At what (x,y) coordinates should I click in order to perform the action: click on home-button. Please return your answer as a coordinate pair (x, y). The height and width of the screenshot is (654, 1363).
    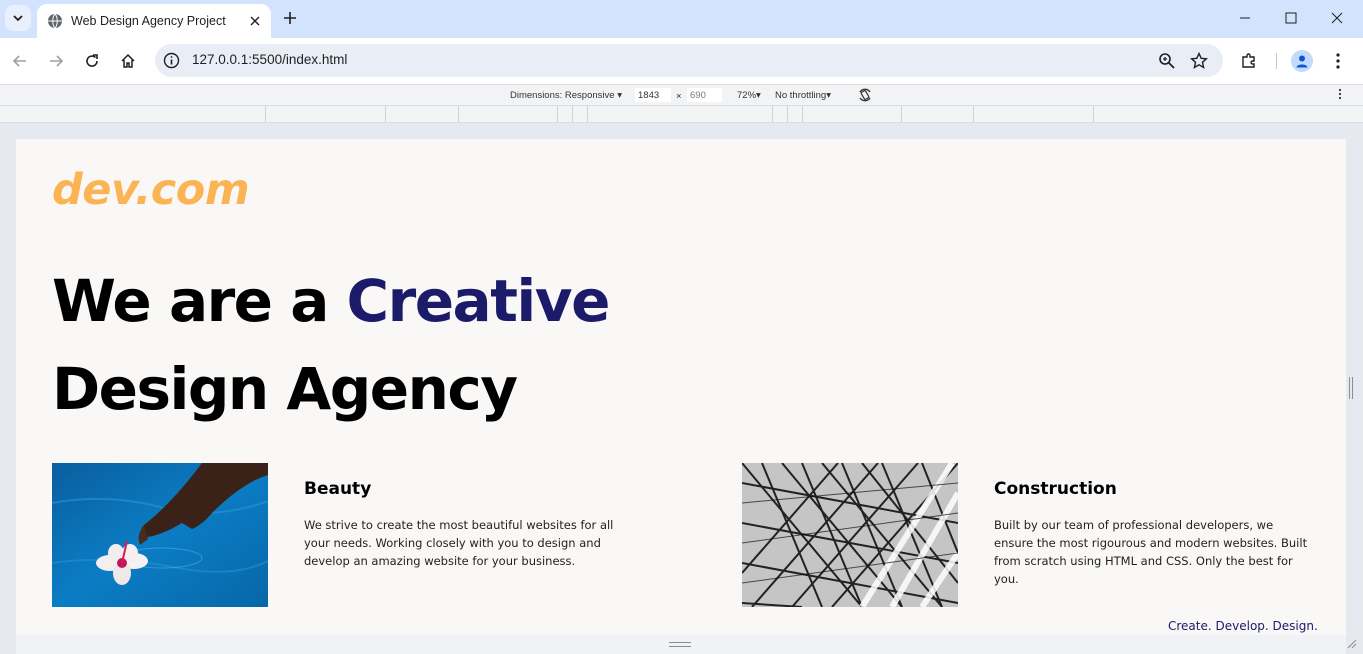
    Looking at the image, I should click on (128, 61).